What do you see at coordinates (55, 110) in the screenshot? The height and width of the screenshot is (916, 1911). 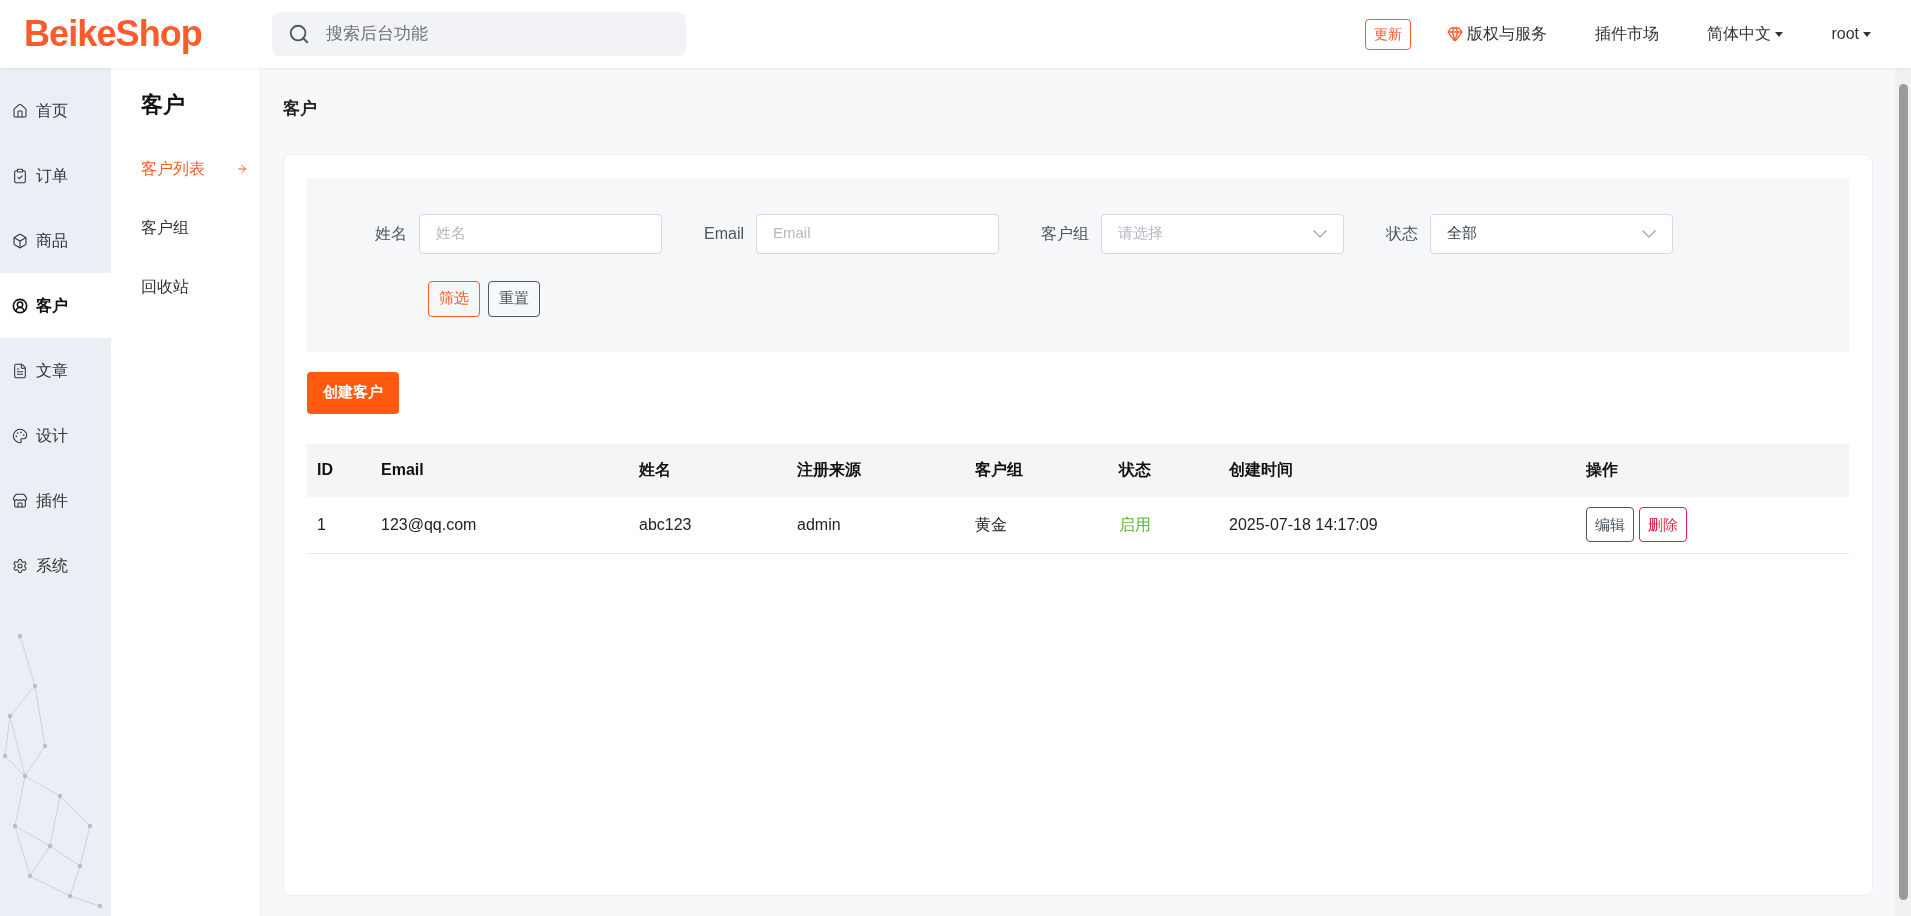 I see `nav-item: 首页` at bounding box center [55, 110].